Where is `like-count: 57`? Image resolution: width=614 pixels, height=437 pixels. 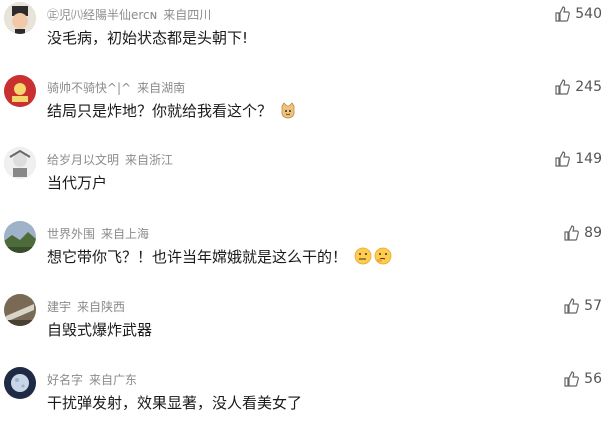
like-count: 57 is located at coordinates (593, 306).